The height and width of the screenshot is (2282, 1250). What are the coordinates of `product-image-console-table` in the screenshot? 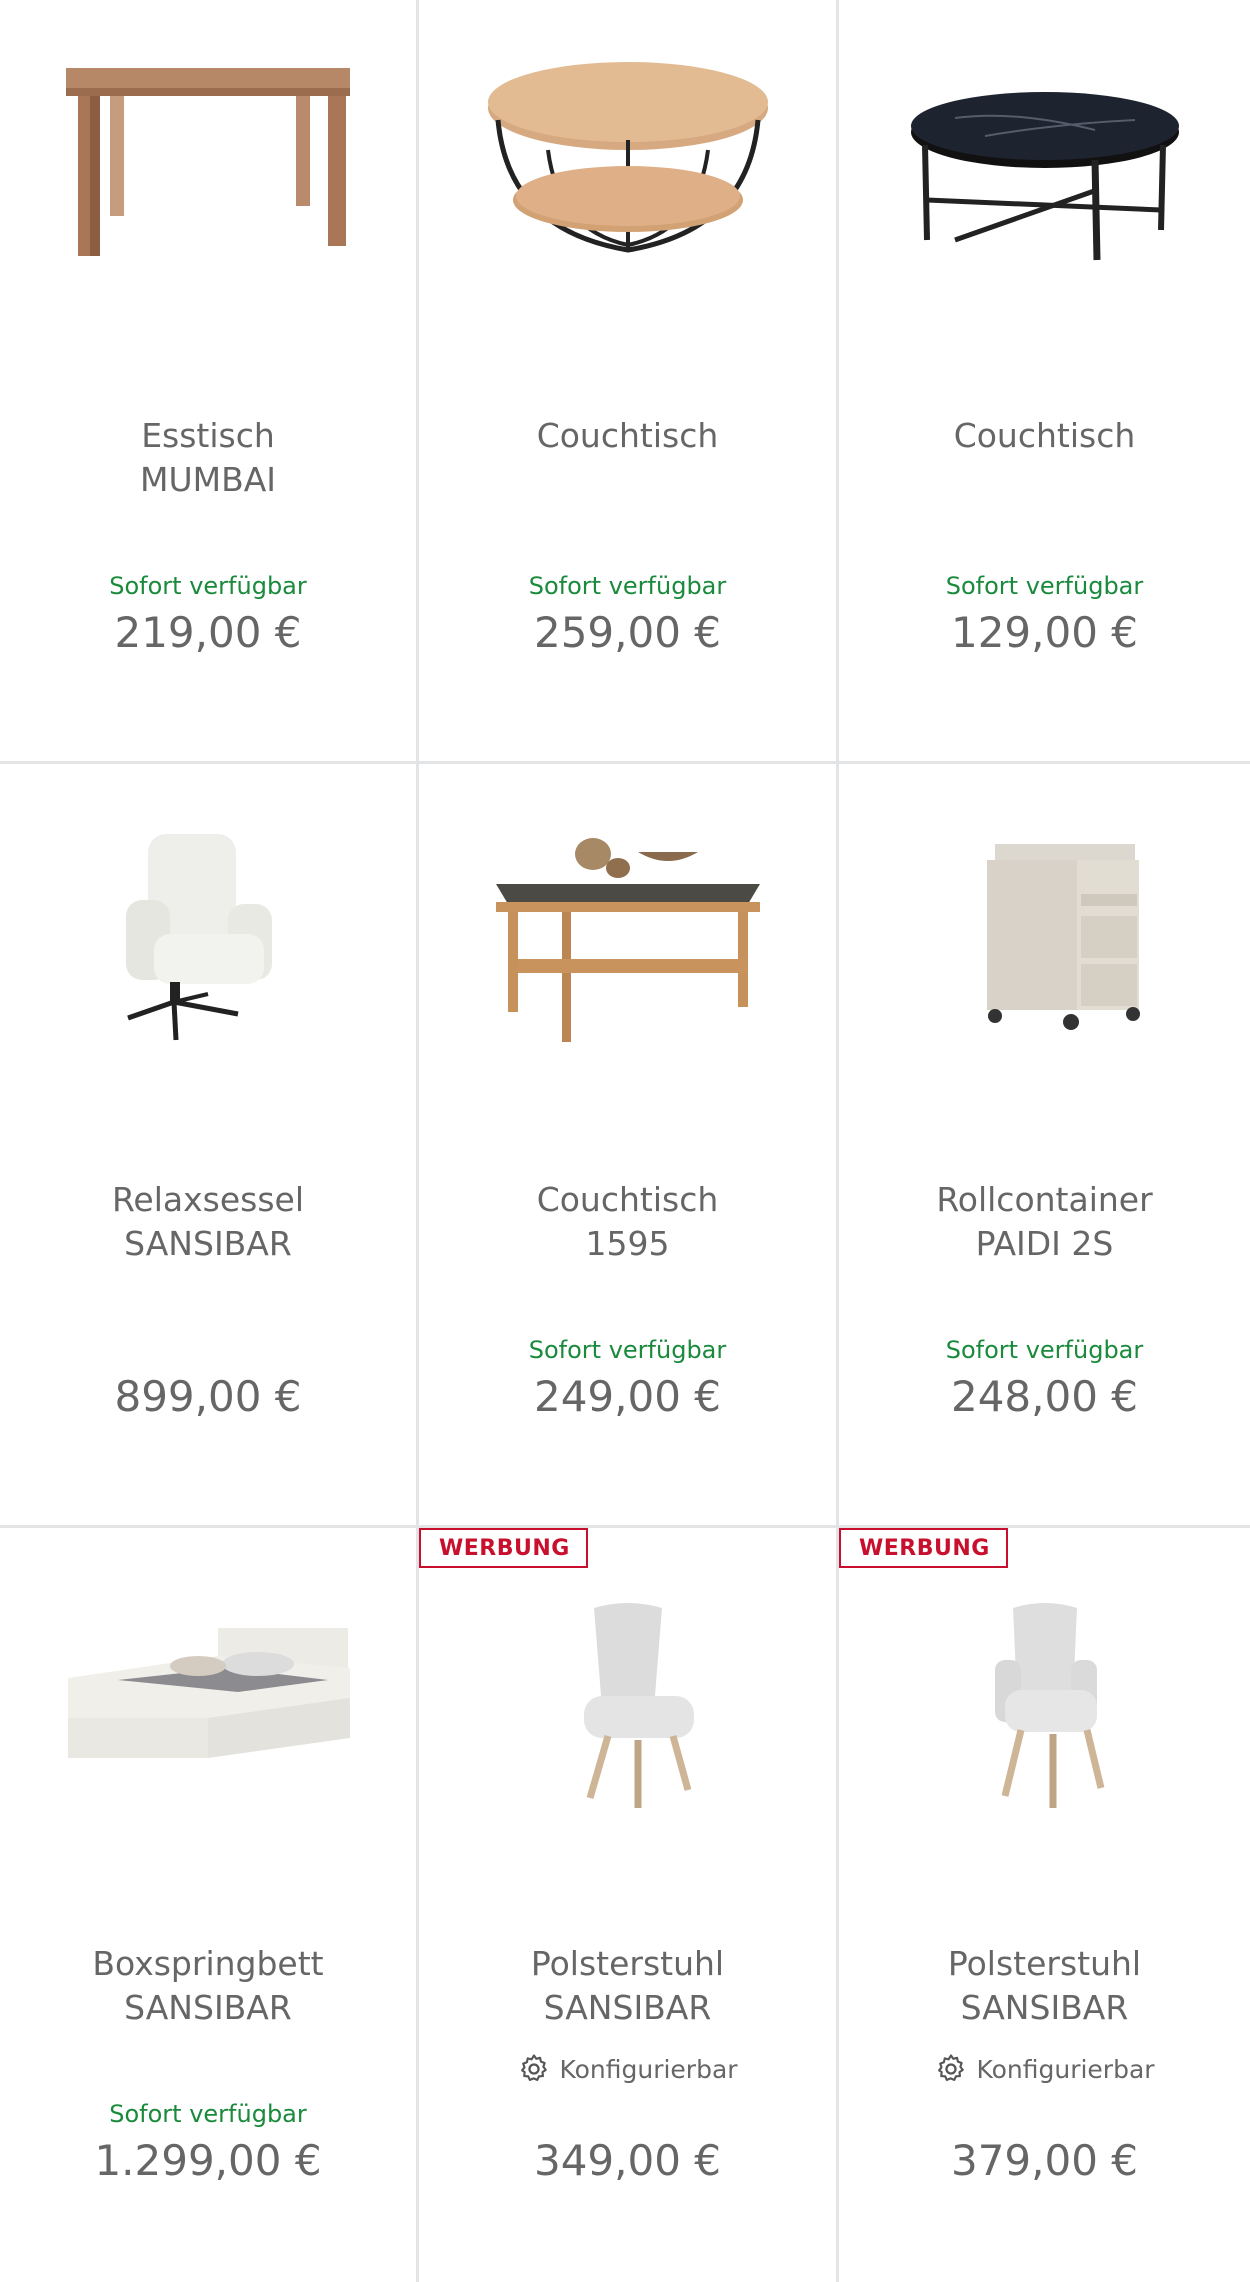 It's located at (208, 205).